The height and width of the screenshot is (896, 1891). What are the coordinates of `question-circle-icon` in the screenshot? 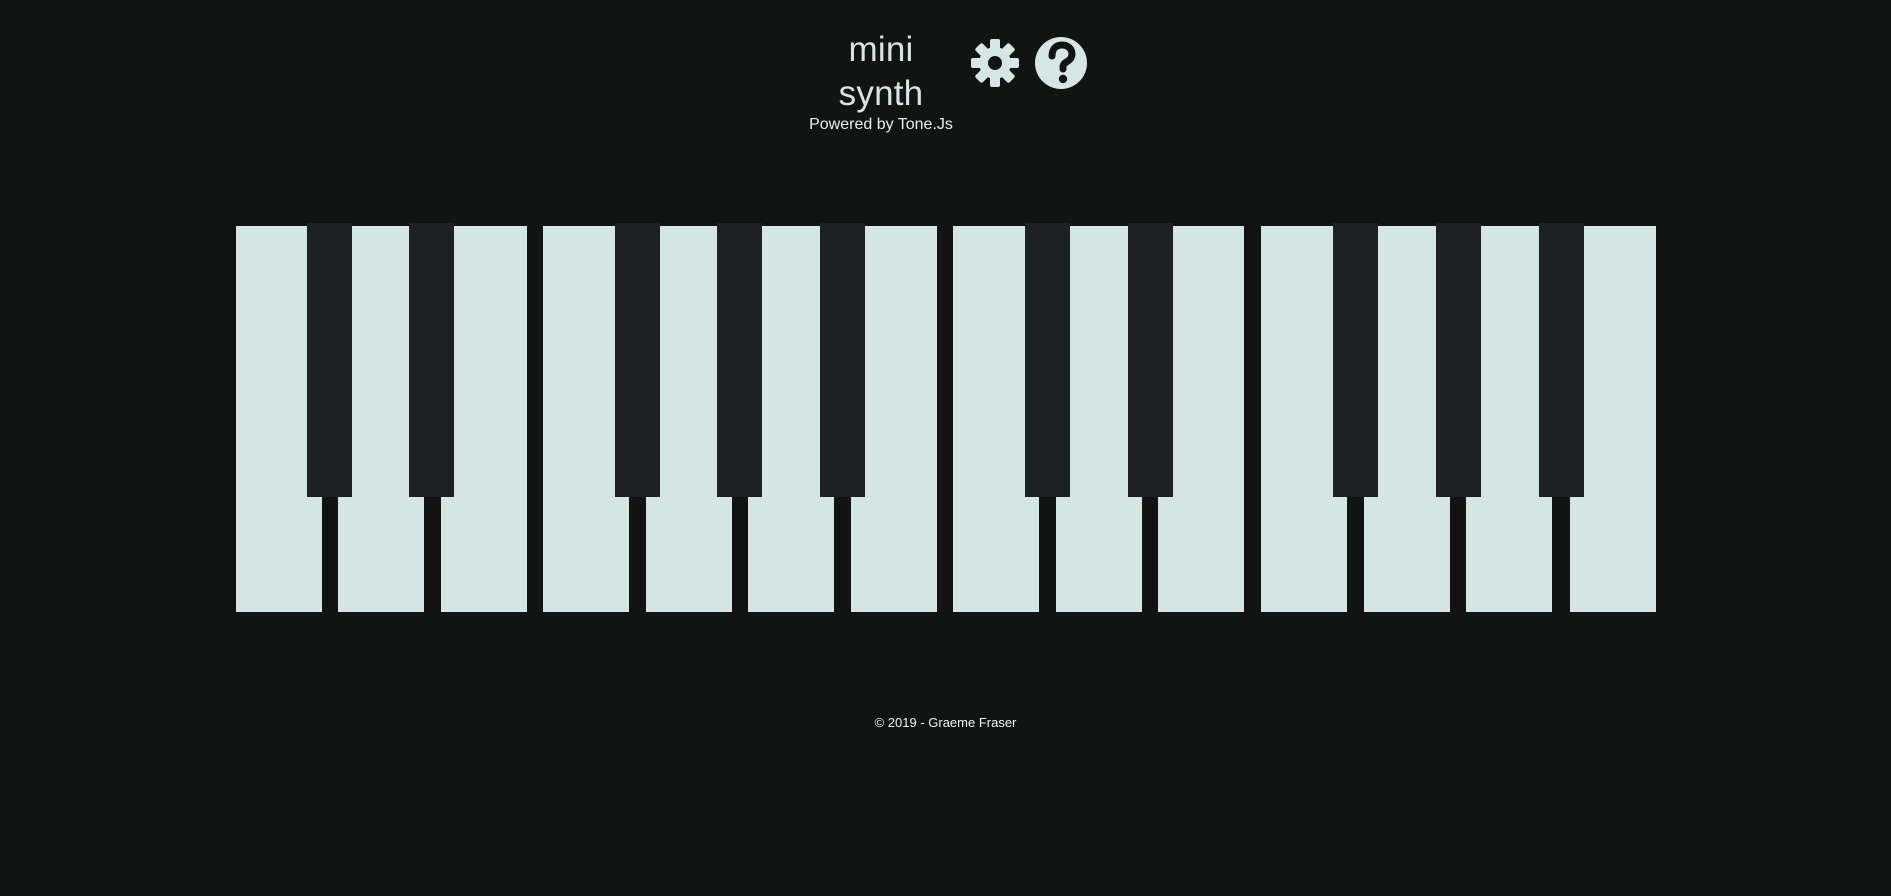 It's located at (1061, 63).